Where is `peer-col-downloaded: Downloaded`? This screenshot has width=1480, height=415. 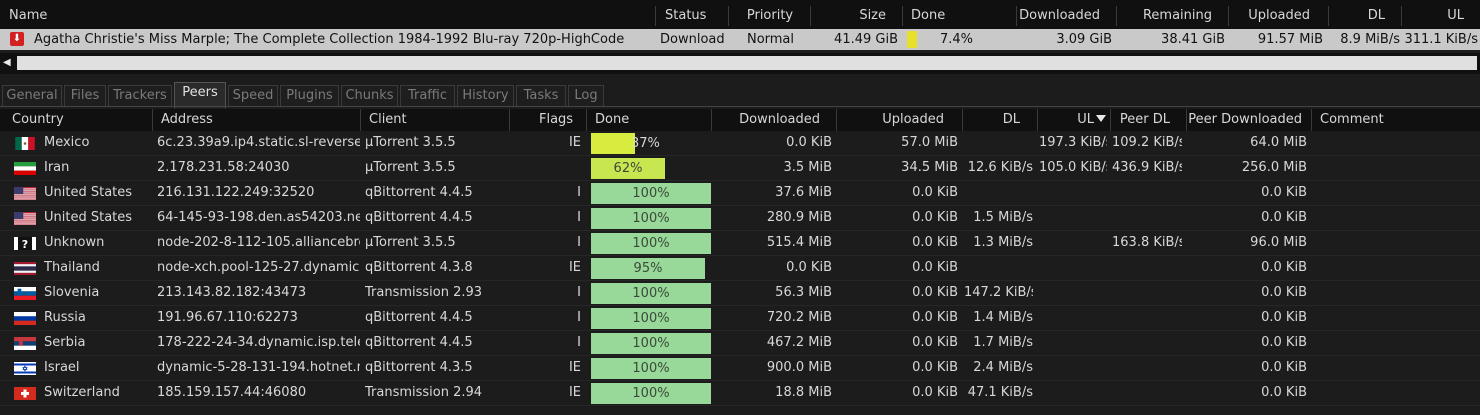
peer-col-downloaded: Downloaded is located at coordinates (775, 120).